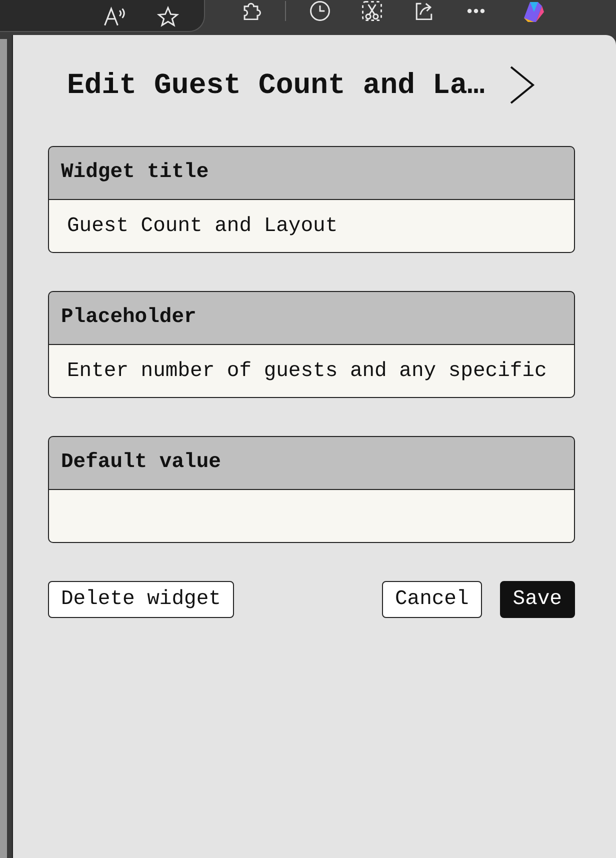 The image size is (616, 858). Describe the element at coordinates (3, 448) in the screenshot. I see `scroll-bar` at that location.